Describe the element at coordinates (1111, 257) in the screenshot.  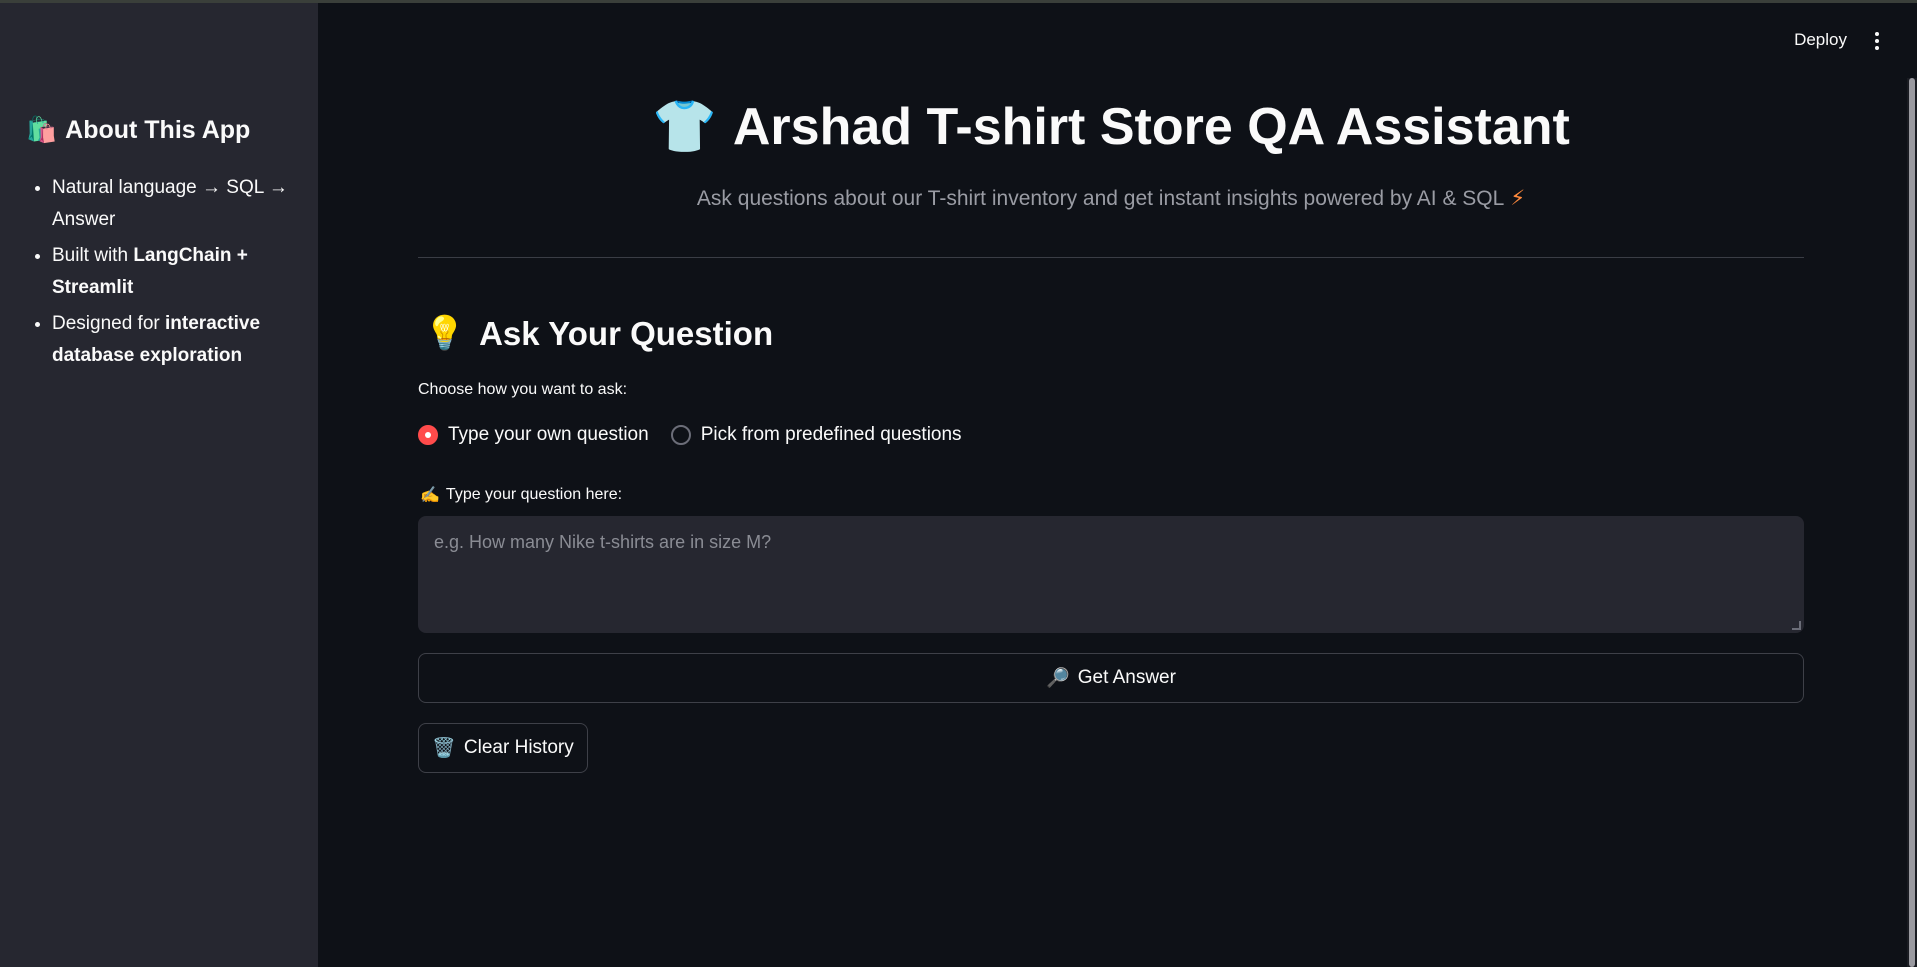
I see `divider` at that location.